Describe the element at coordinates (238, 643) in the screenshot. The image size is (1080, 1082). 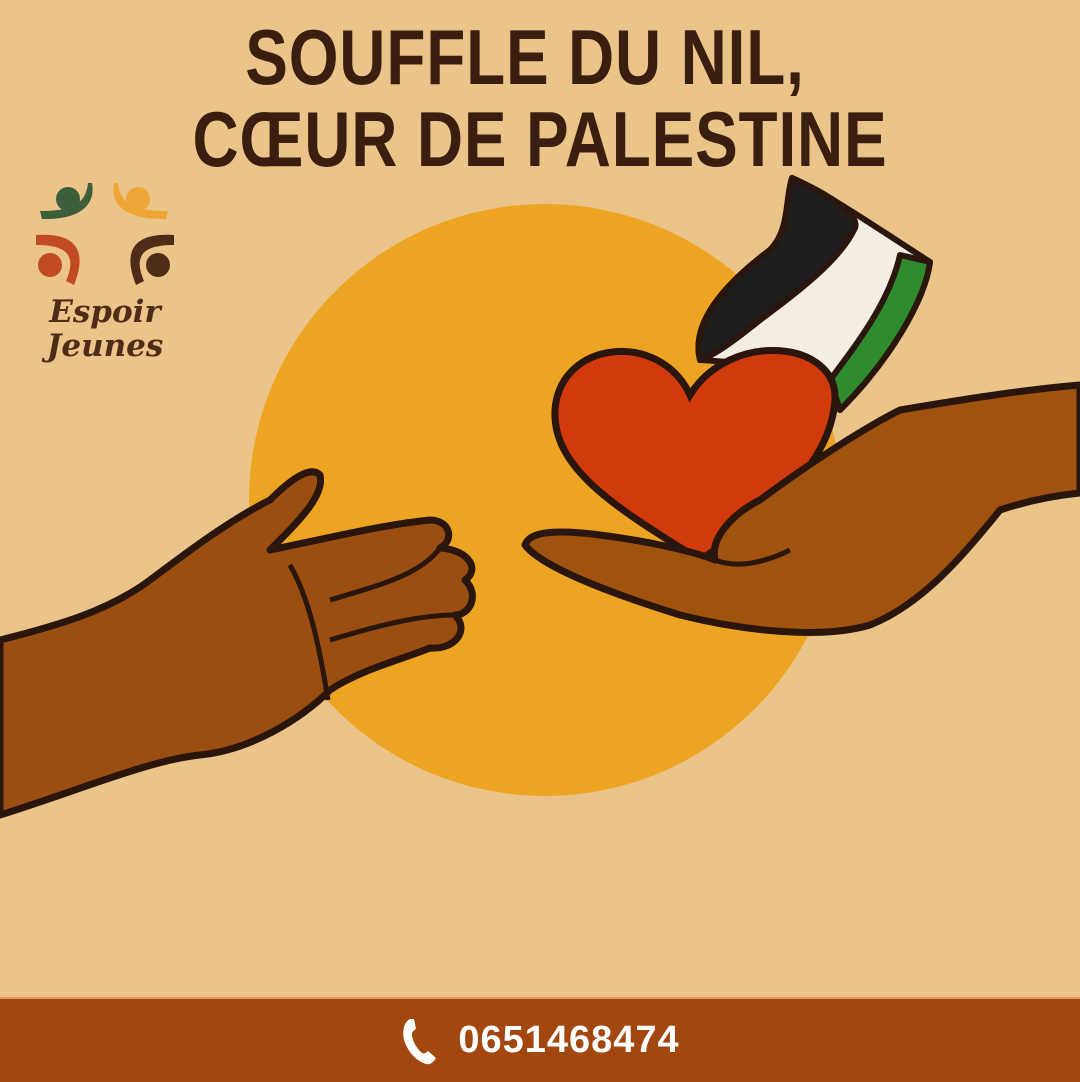
I see `left-hand` at that location.